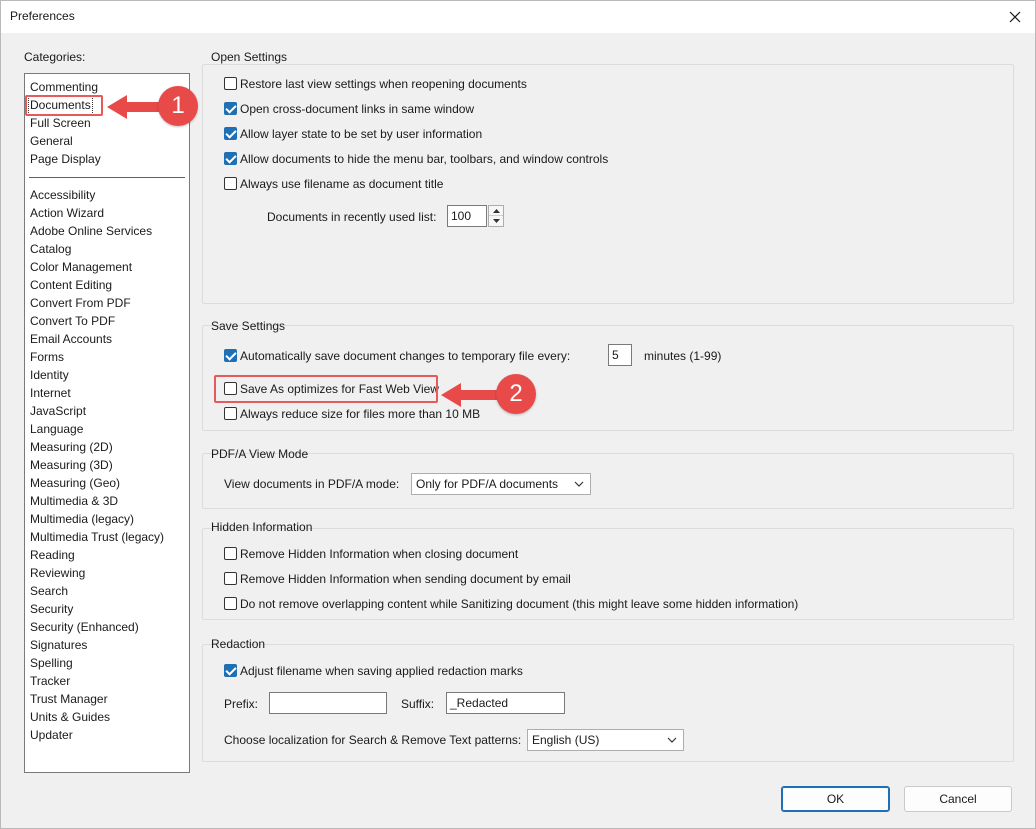 This screenshot has width=1036, height=829. Describe the element at coordinates (620, 355) in the screenshot. I see `autosave-minutes-input: 5` at that location.